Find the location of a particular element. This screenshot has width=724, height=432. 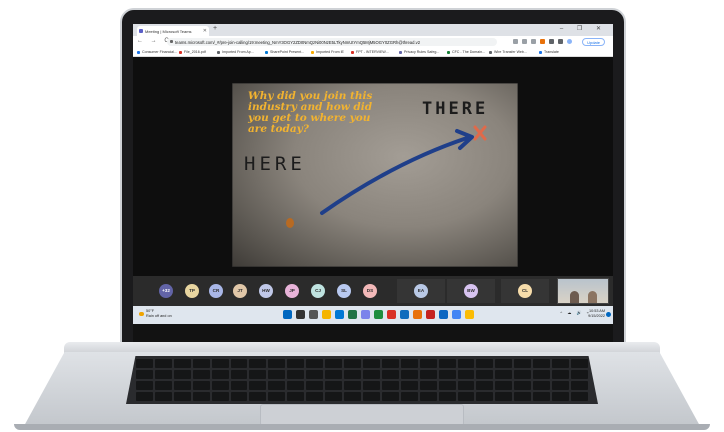

participant-tile: EA is located at coordinates (421, 291).